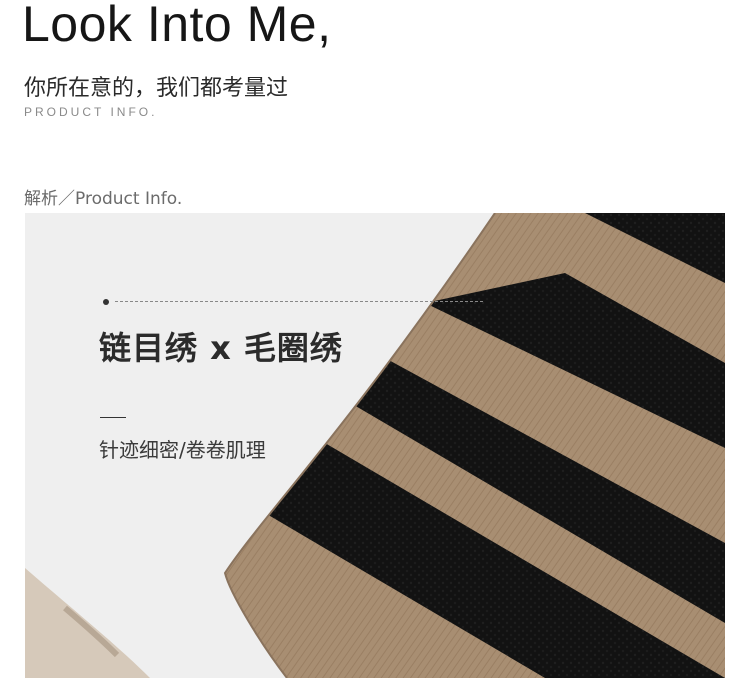 The height and width of the screenshot is (678, 750). What do you see at coordinates (113, 417) in the screenshot?
I see `short-divider` at bounding box center [113, 417].